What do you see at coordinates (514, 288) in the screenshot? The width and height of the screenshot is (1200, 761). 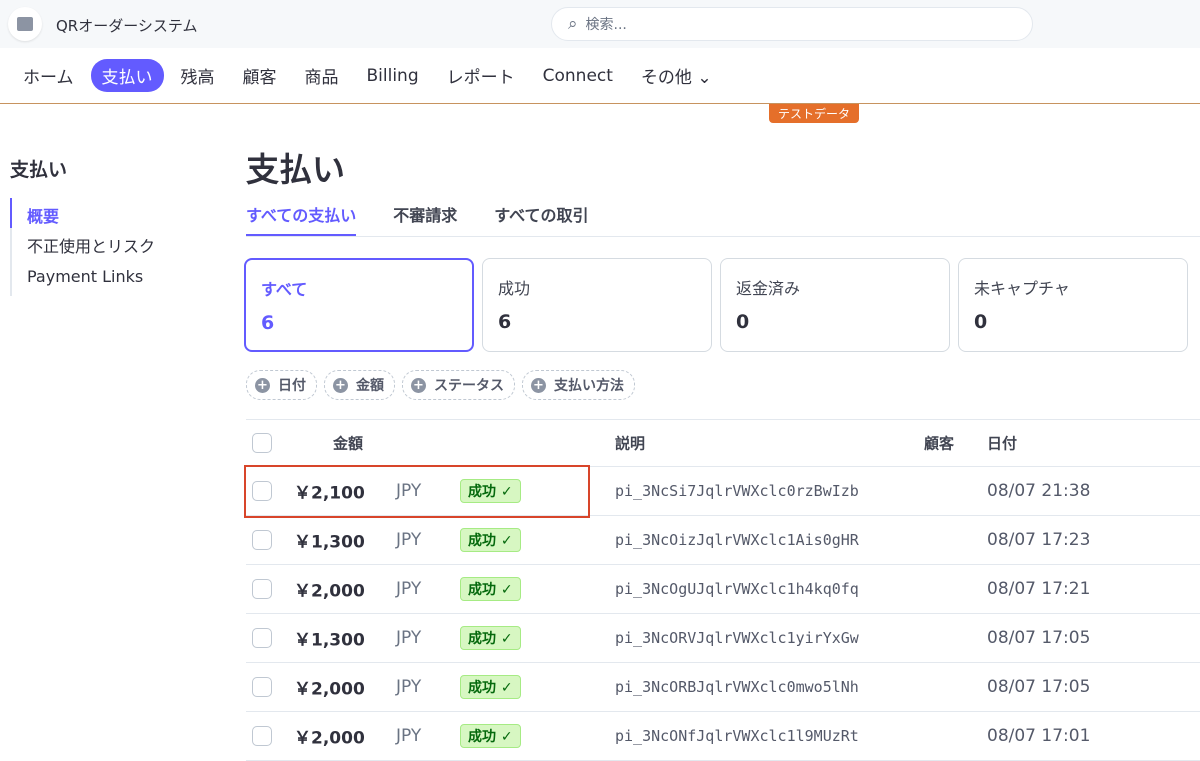 I see `card-label: 成功` at bounding box center [514, 288].